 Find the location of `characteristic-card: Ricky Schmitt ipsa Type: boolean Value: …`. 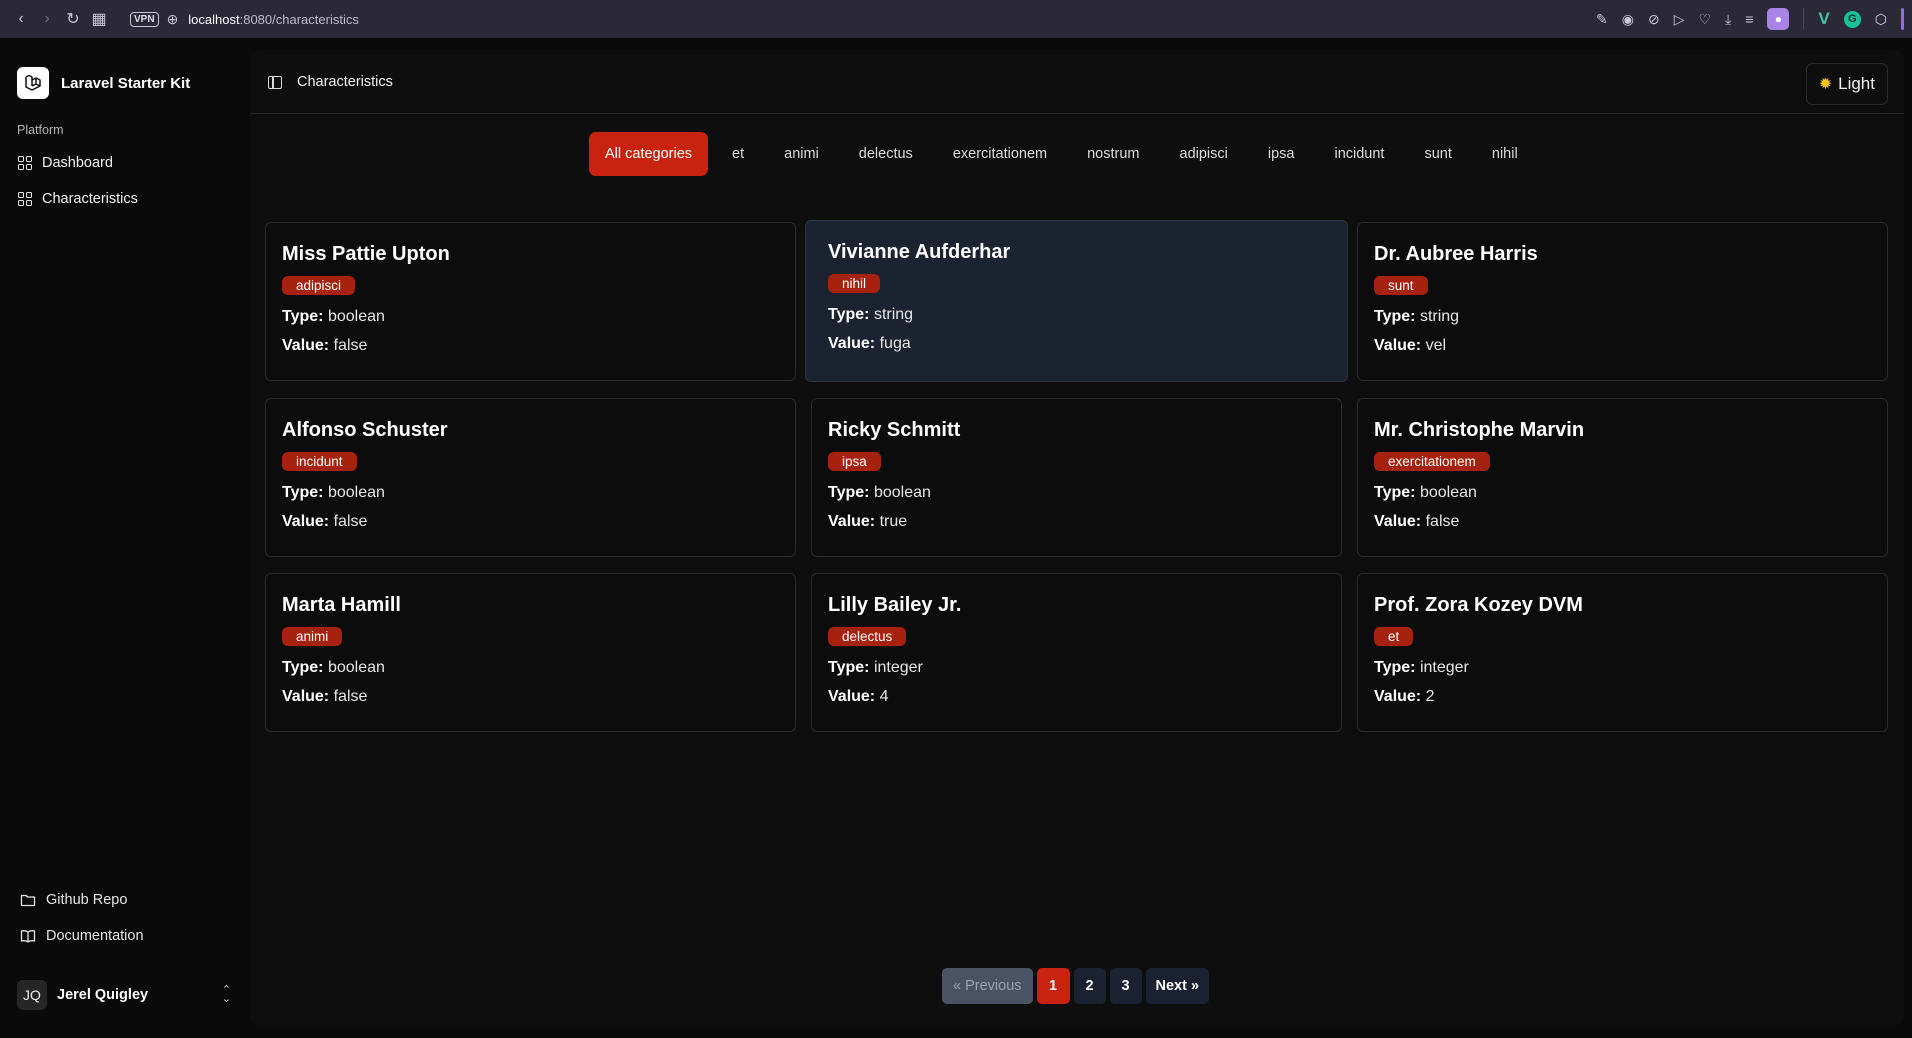

characteristic-card: Ricky Schmitt ipsa Type: boolean Value: … is located at coordinates (1076, 477).